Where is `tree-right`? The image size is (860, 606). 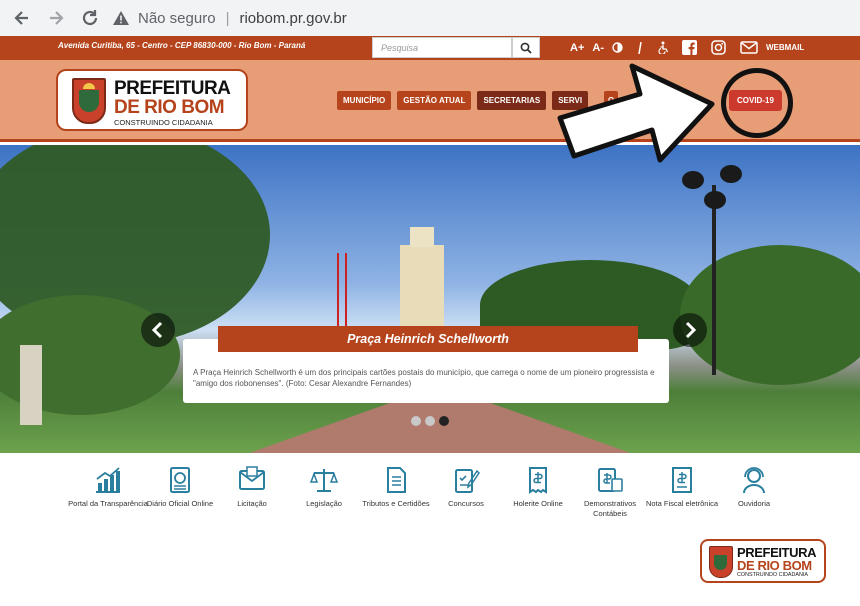
tree-right is located at coordinates (770, 315).